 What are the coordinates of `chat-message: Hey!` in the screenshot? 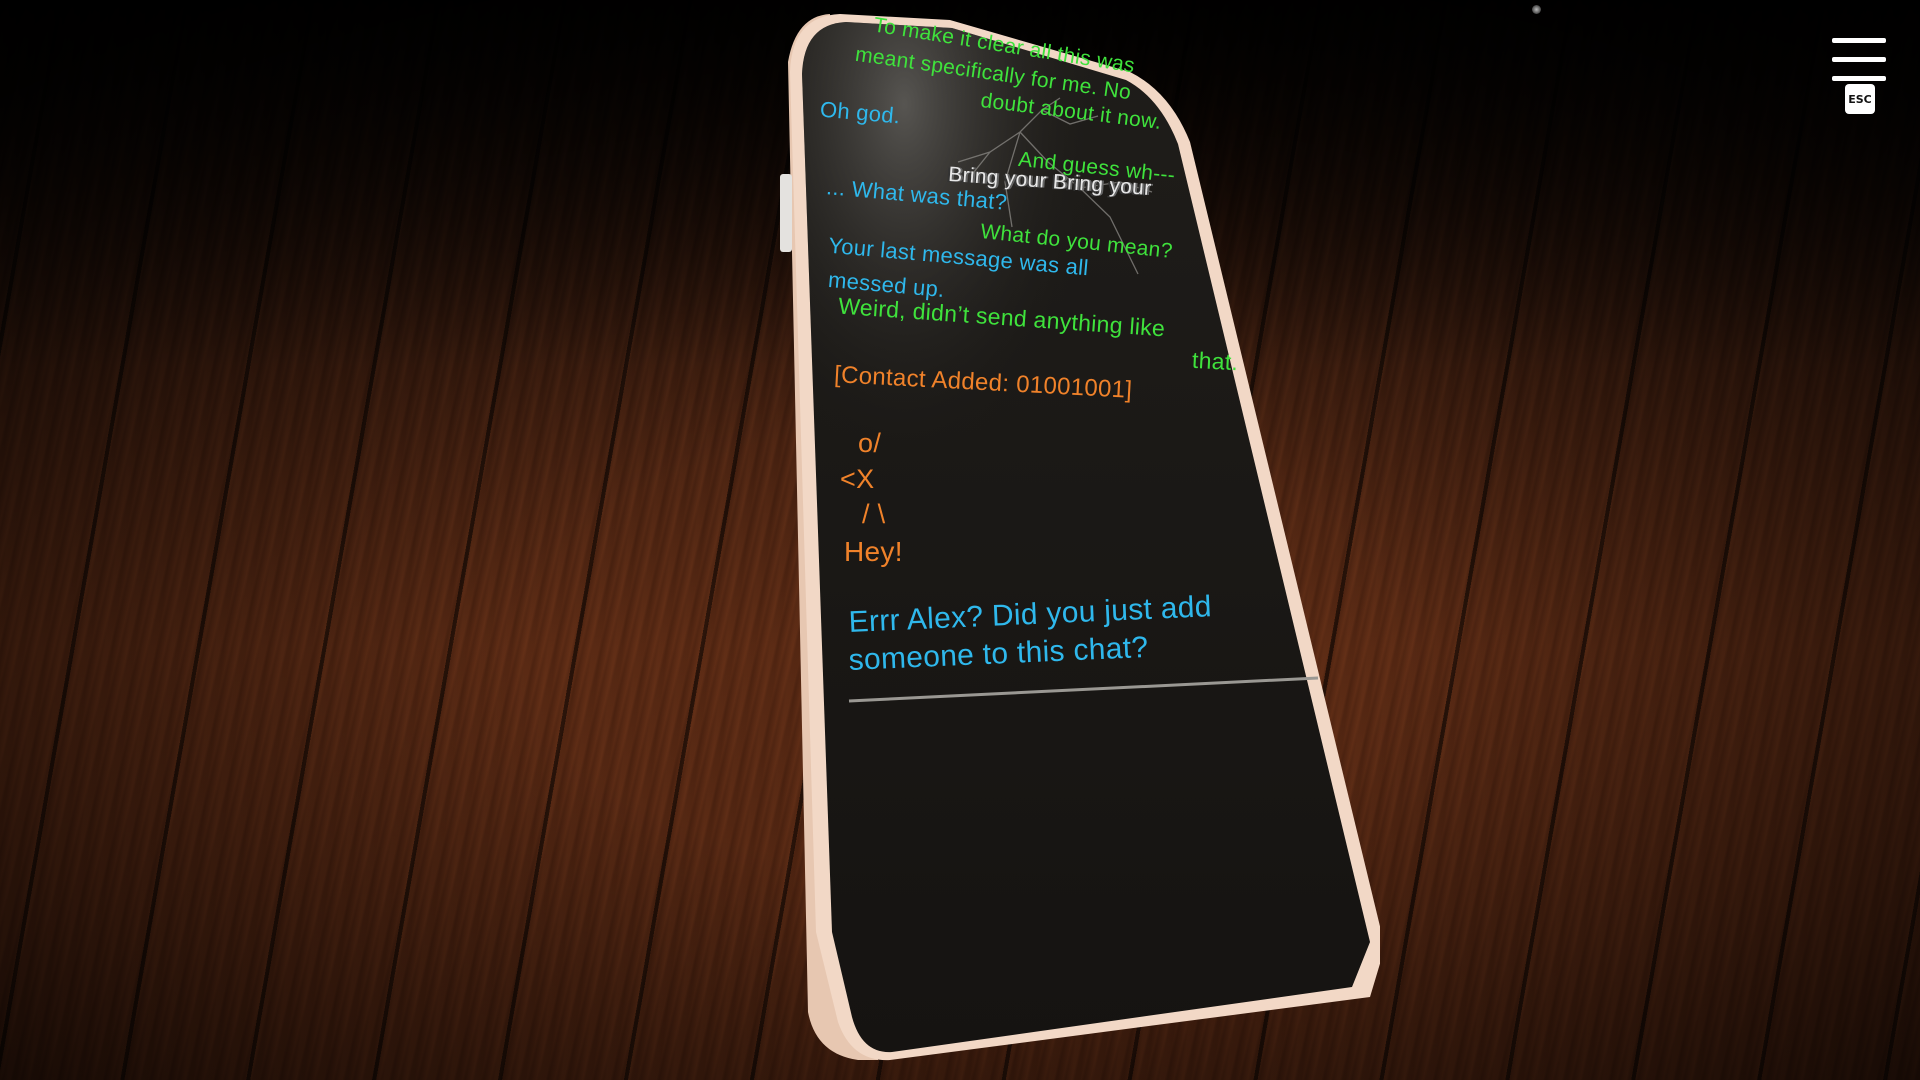 It's located at (873, 551).